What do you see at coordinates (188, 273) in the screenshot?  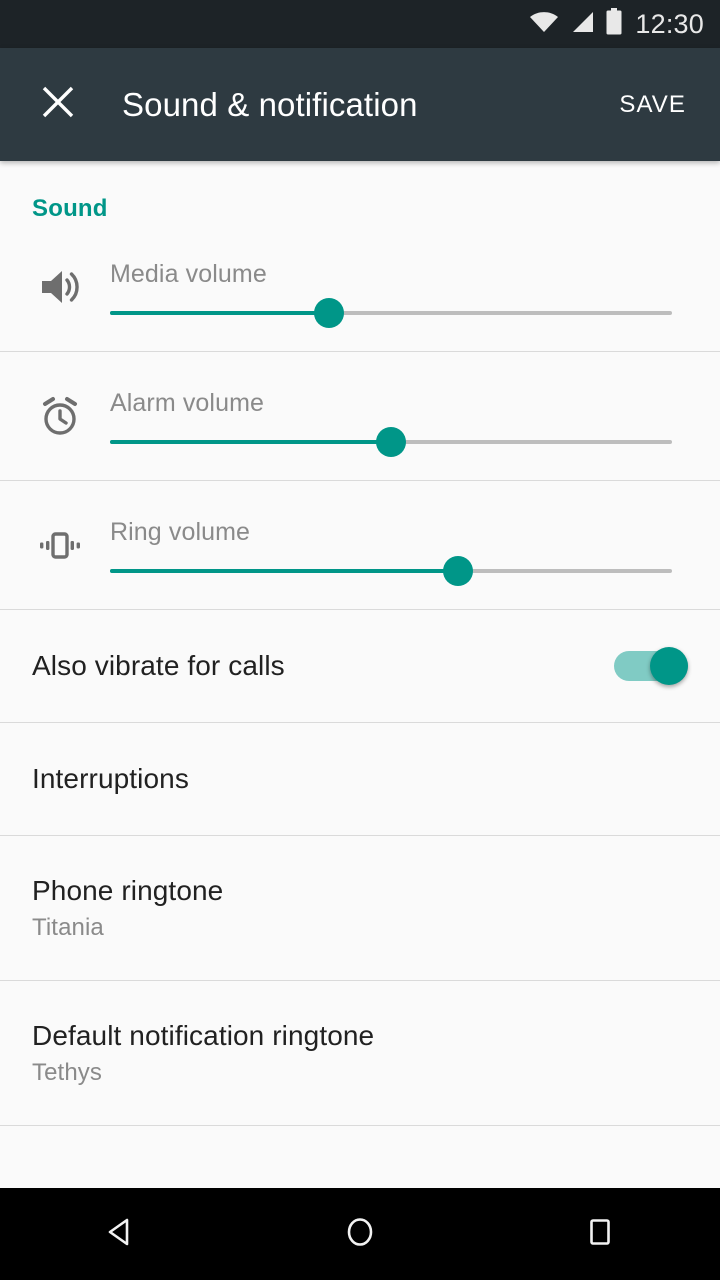 I see `media-volume-label: Media volume` at bounding box center [188, 273].